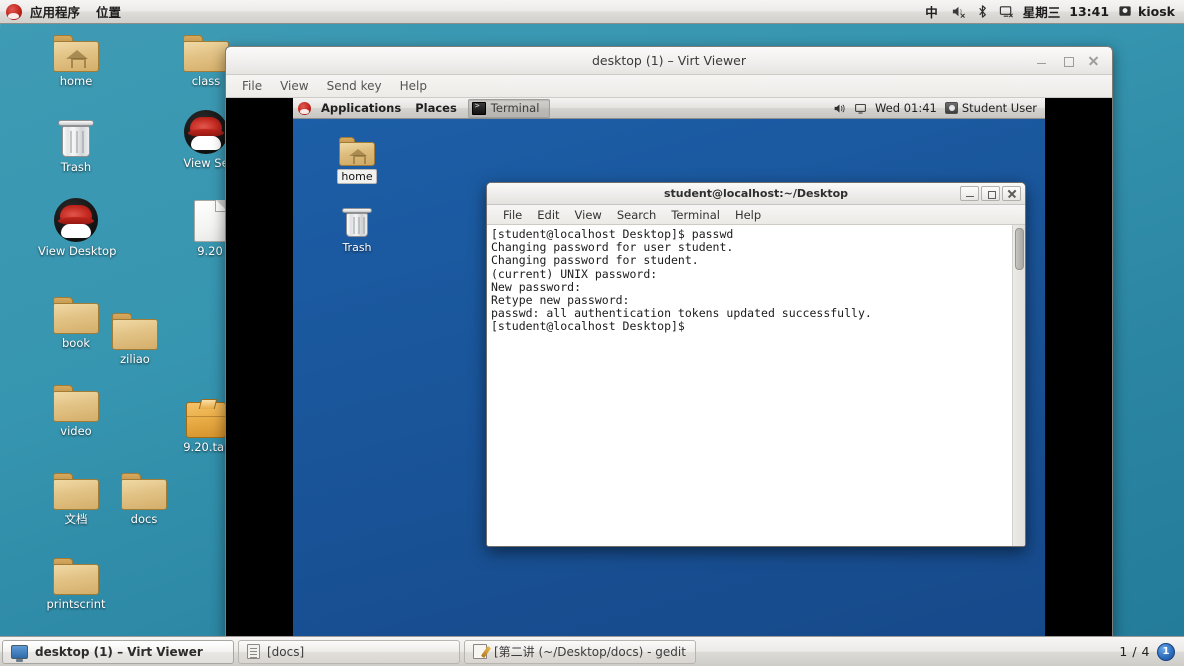  I want to click on desktop-icon-label: View Desktop, so click(77, 251).